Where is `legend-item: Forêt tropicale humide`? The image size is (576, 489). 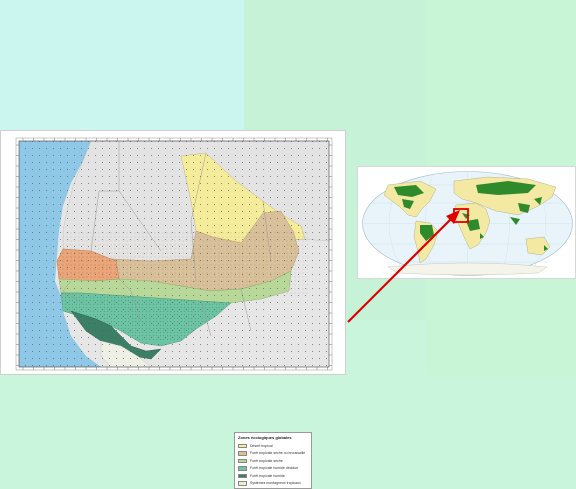 legend-item: Forêt tropicale humide is located at coordinates (273, 476).